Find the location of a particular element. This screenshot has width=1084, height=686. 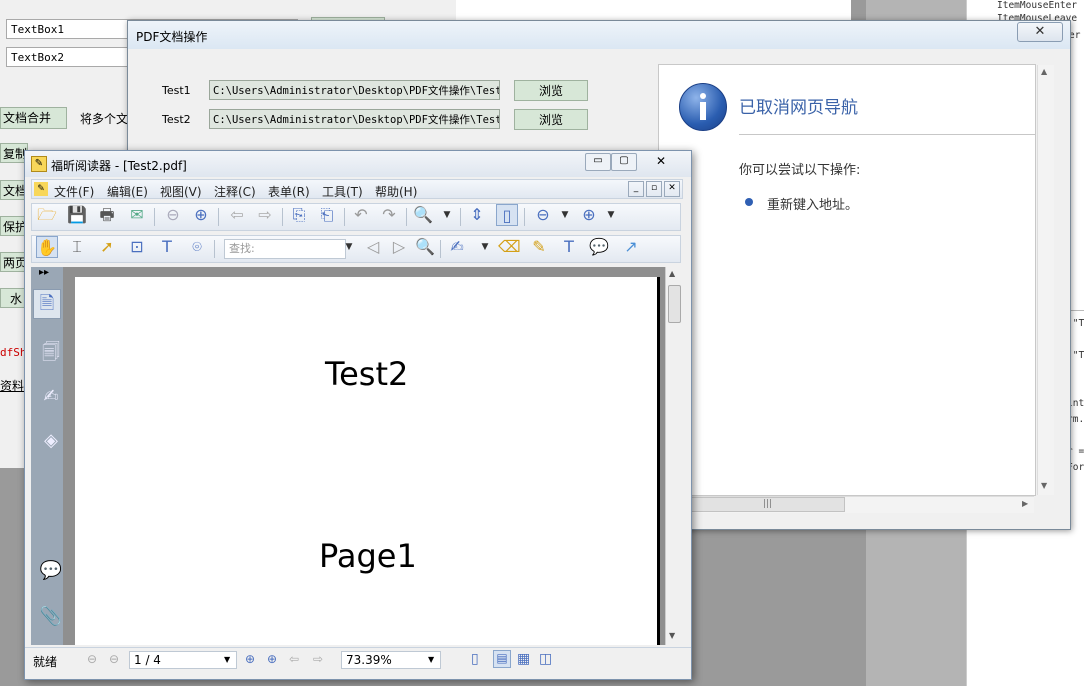

comments-icon: 💬 is located at coordinates (51, 571).